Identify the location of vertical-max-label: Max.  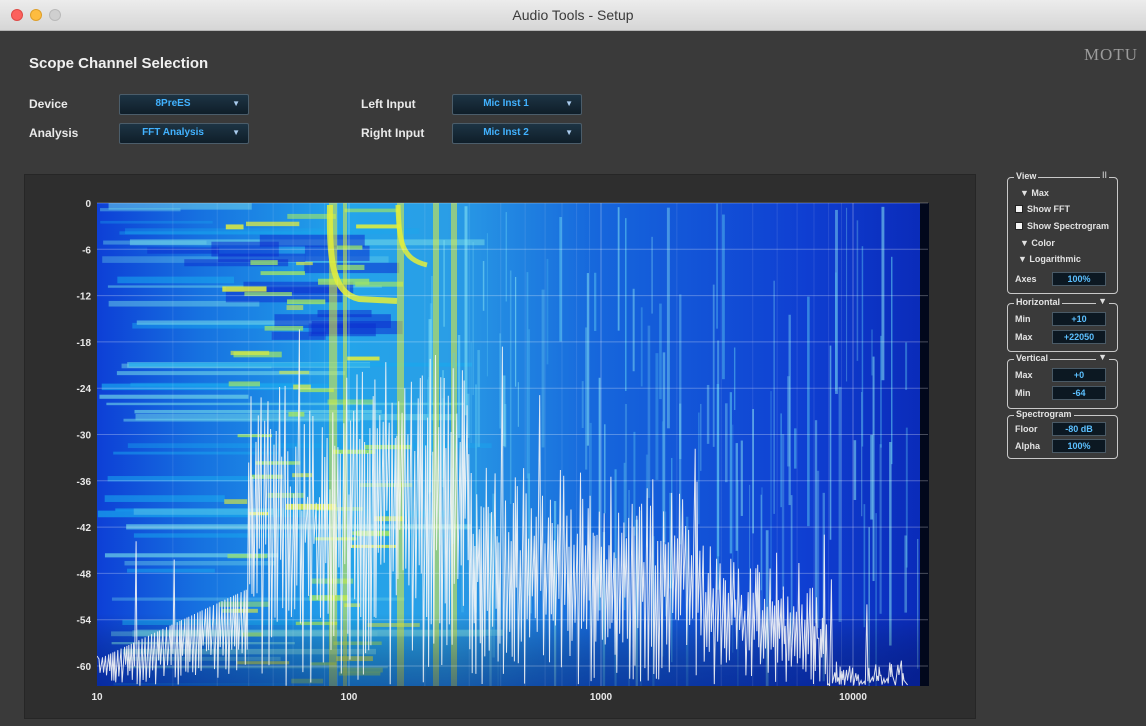
(1024, 375).